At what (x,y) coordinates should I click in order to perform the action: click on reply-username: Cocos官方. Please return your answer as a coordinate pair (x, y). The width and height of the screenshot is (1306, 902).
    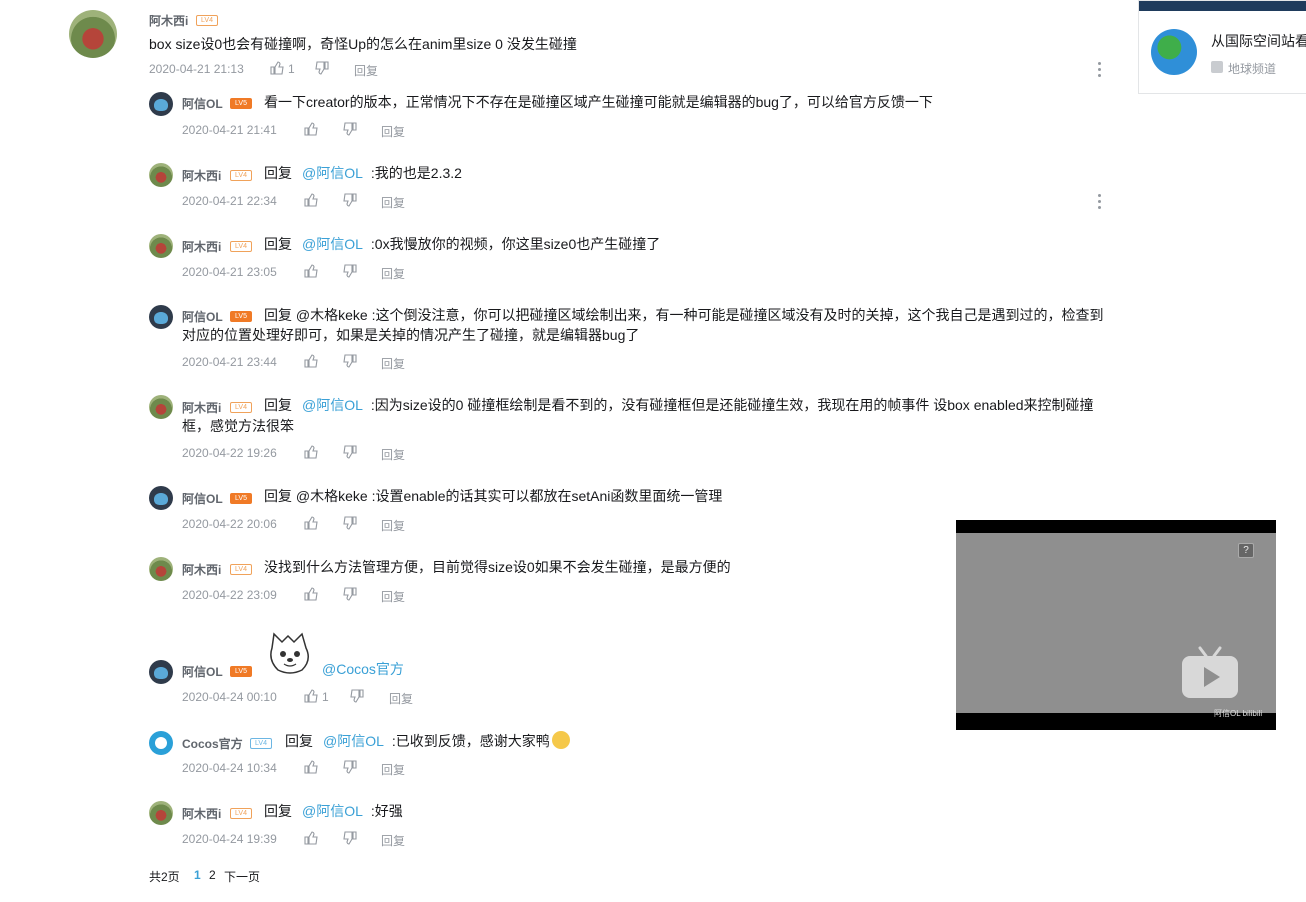
    Looking at the image, I should click on (212, 743).